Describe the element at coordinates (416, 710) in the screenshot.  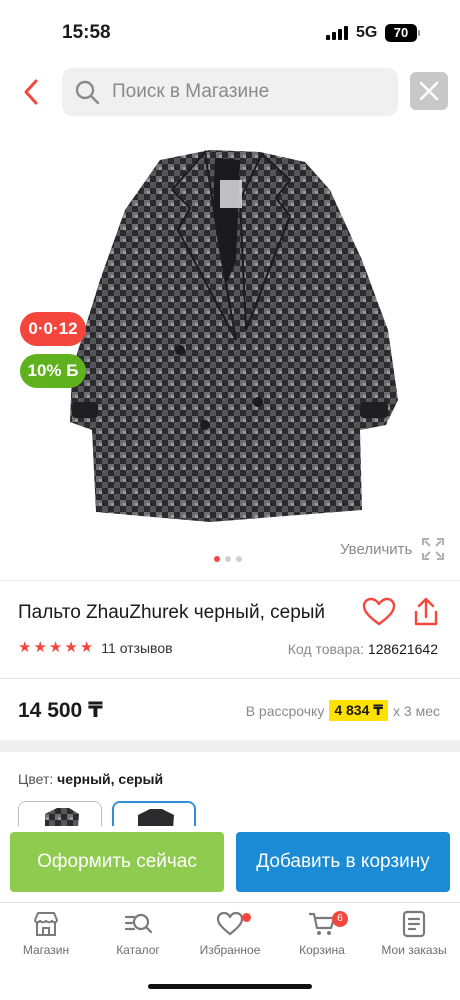
I see `installment-suffix: x 3 мес` at that location.